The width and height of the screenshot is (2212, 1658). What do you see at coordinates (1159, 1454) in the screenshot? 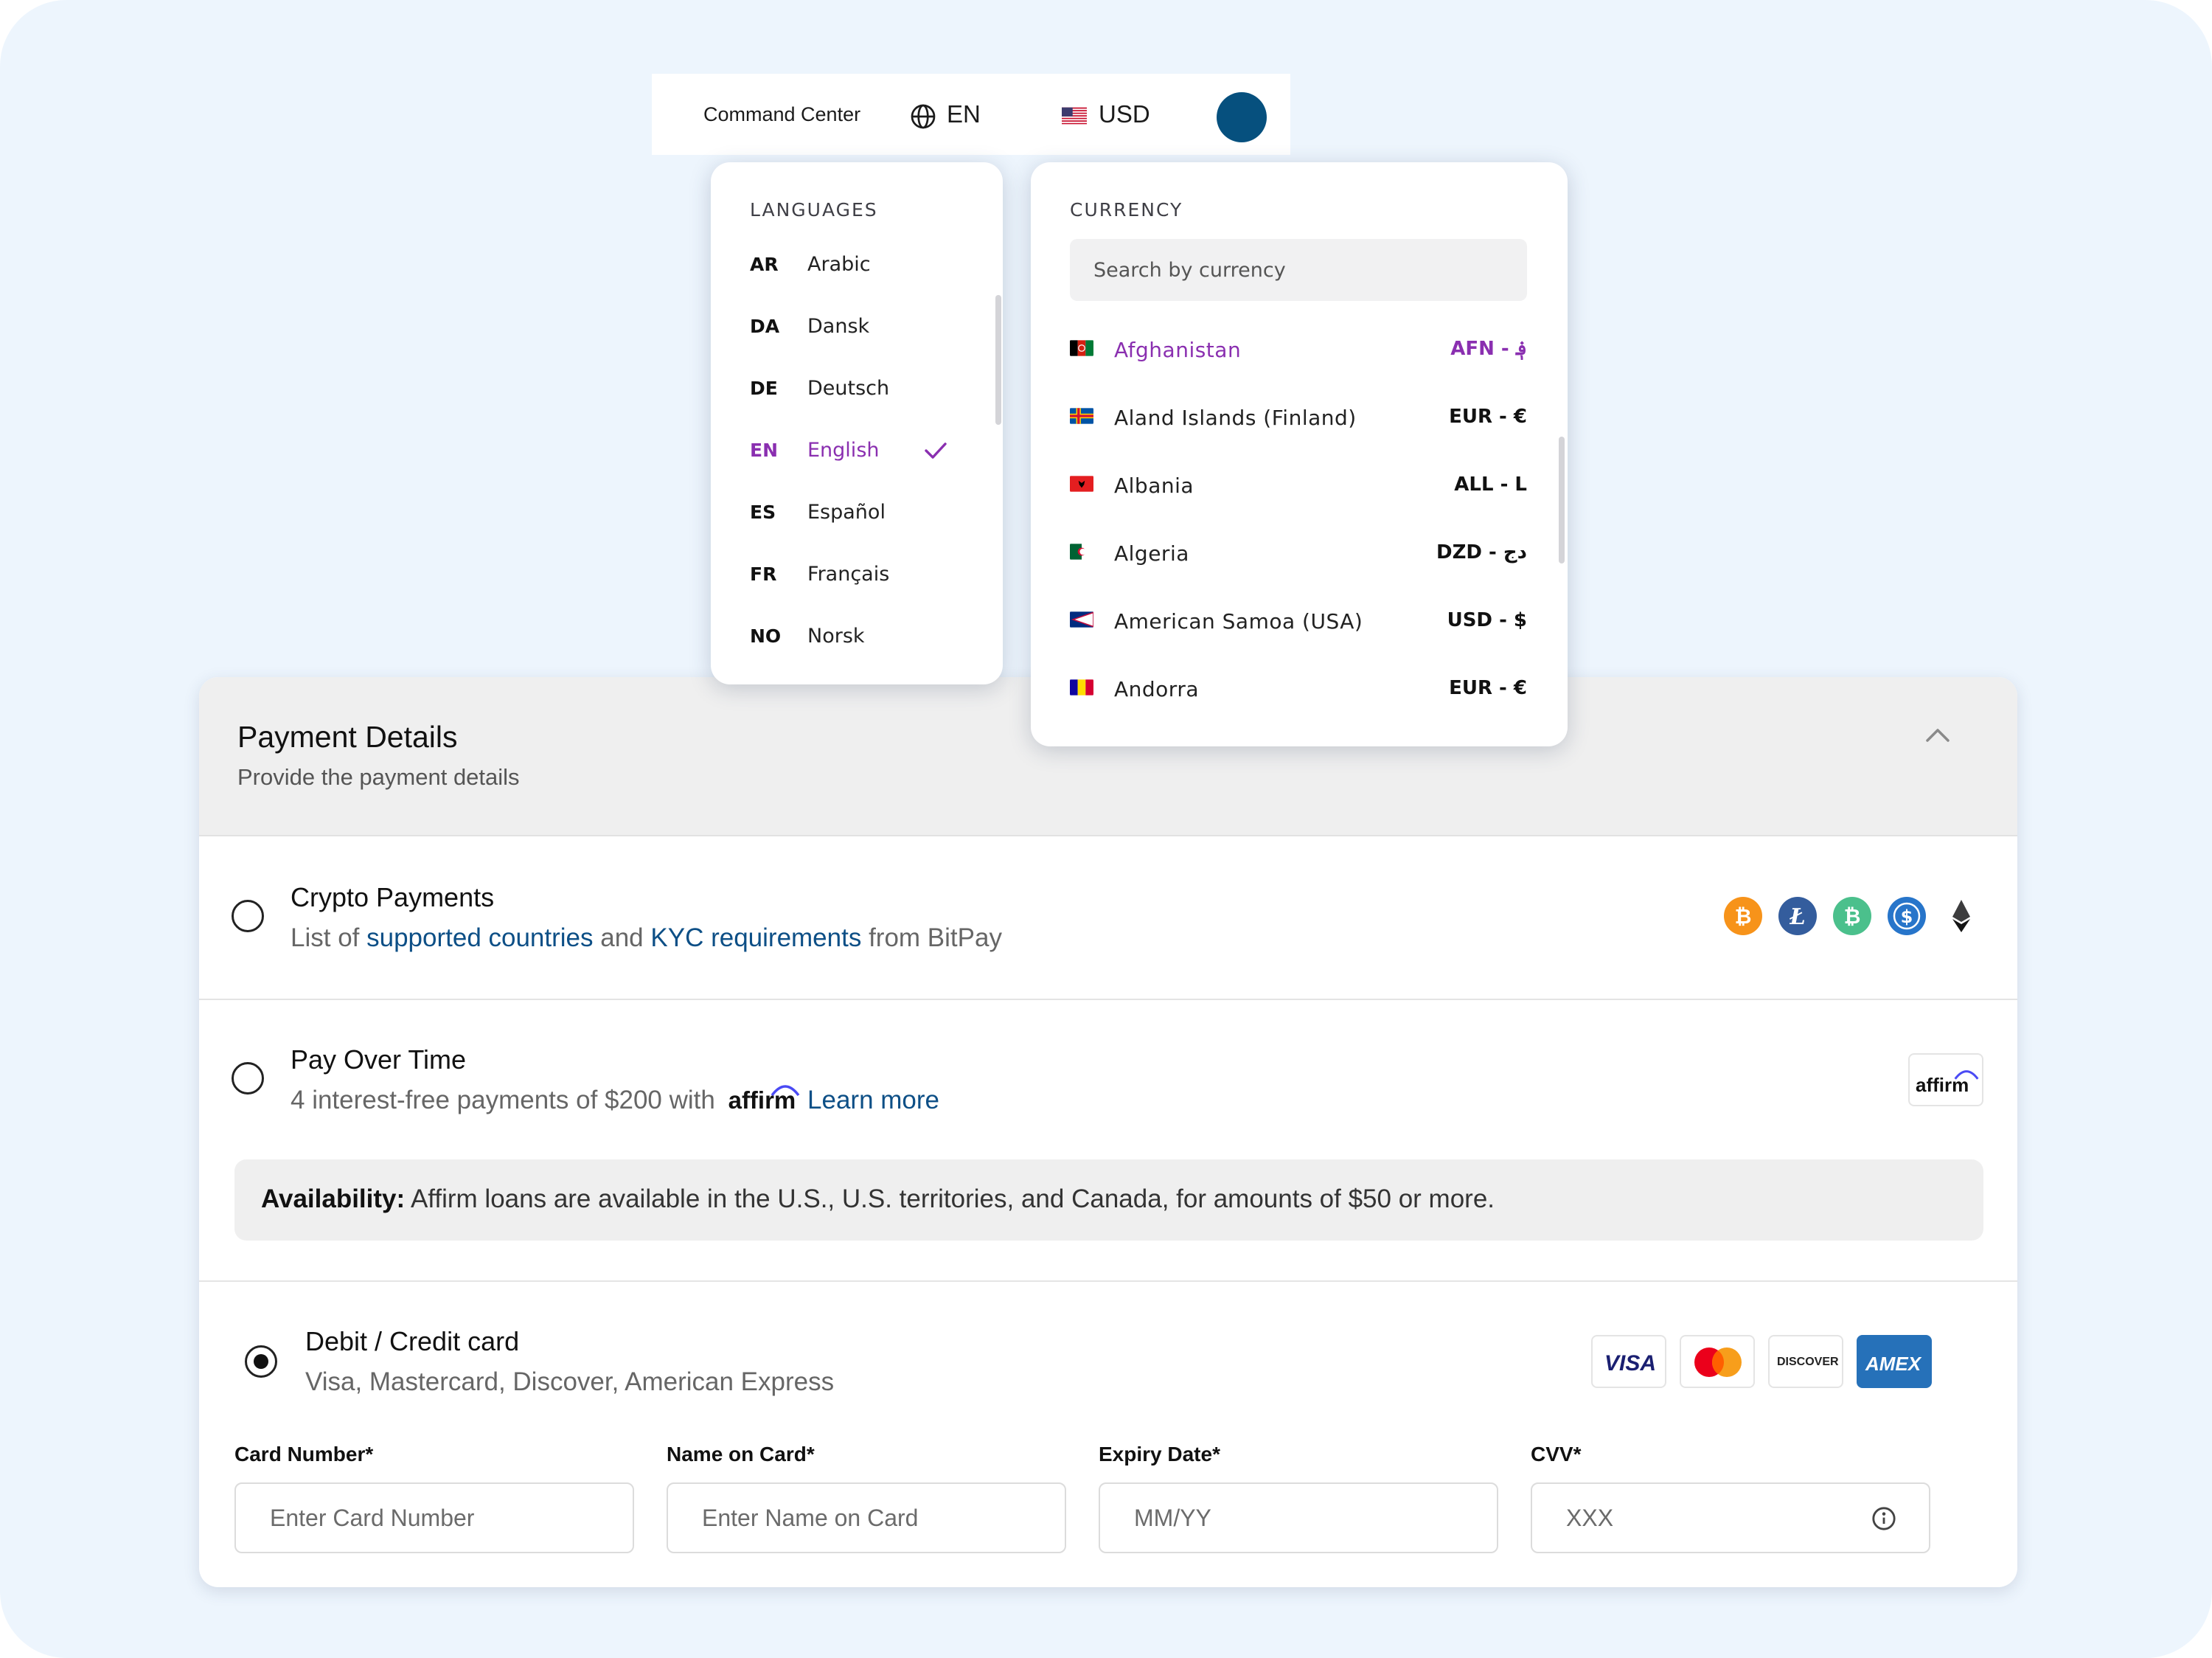
I see `expiry-date-label: Expiry Date*` at bounding box center [1159, 1454].